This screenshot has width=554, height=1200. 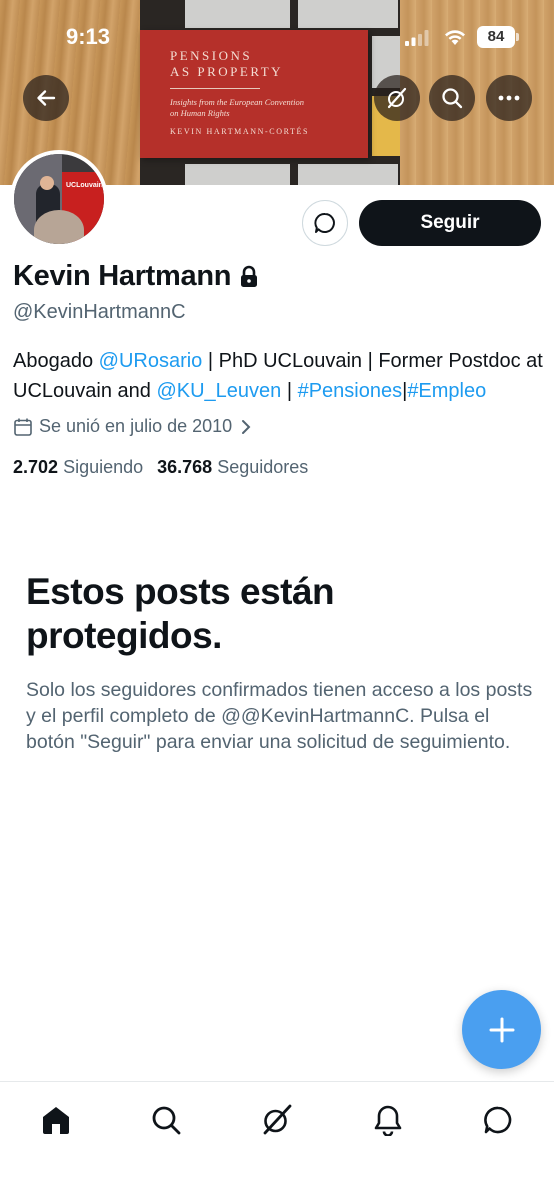 What do you see at coordinates (23, 427) in the screenshot?
I see `calendar-icon` at bounding box center [23, 427].